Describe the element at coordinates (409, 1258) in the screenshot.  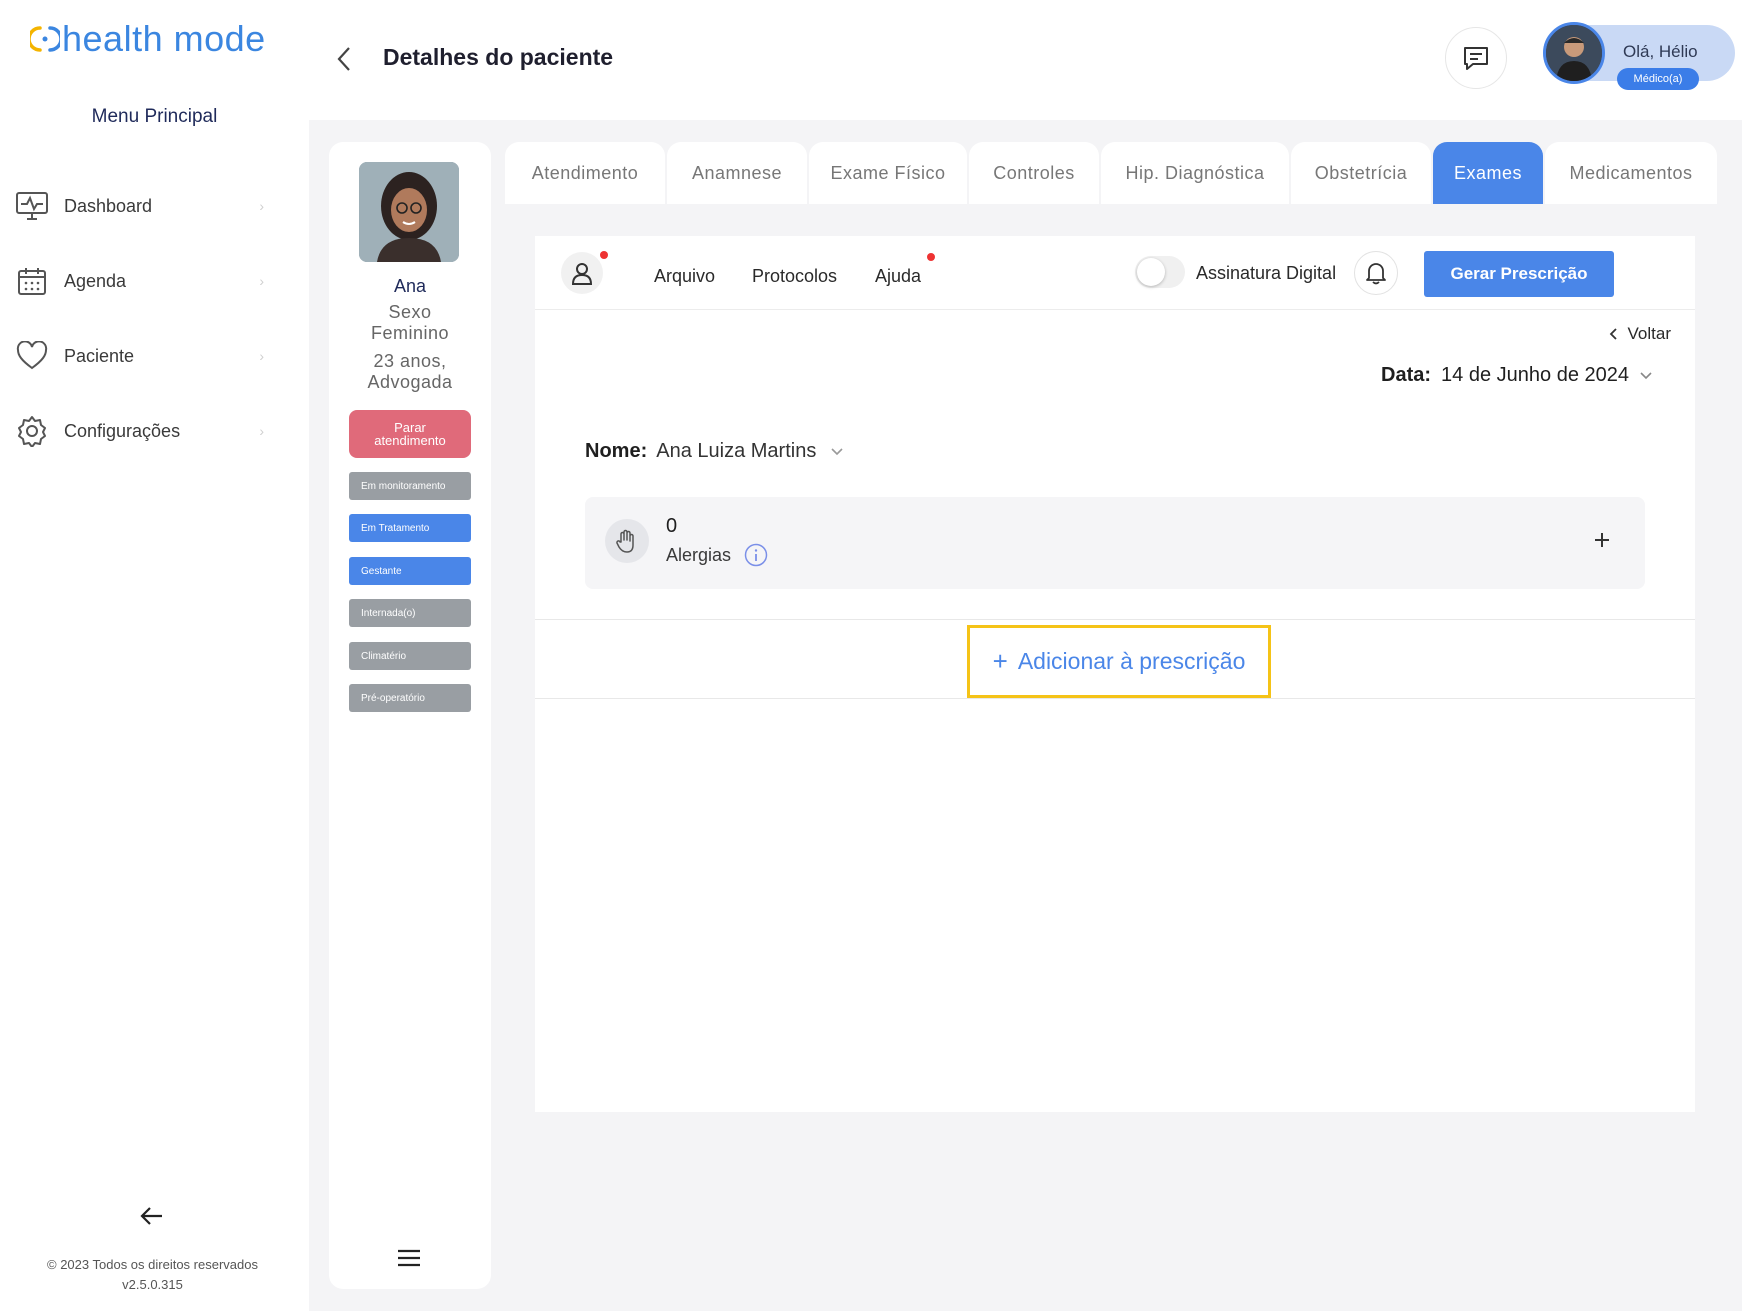
I see `hamburger-menu-icon` at that location.